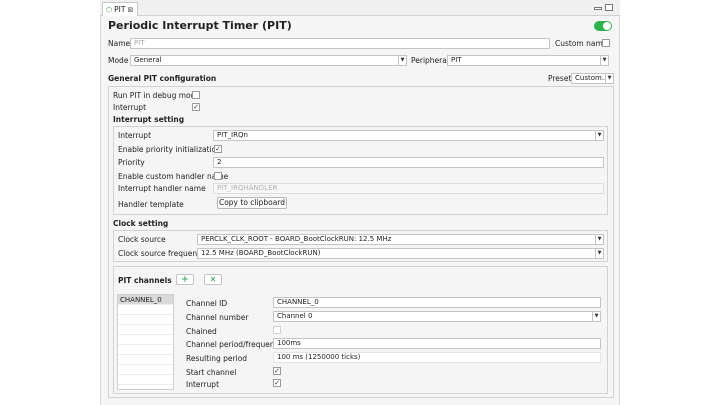  Describe the element at coordinates (437, 357) in the screenshot. I see `resulting-period-value: 100 ms (1250000 ticks)` at that location.